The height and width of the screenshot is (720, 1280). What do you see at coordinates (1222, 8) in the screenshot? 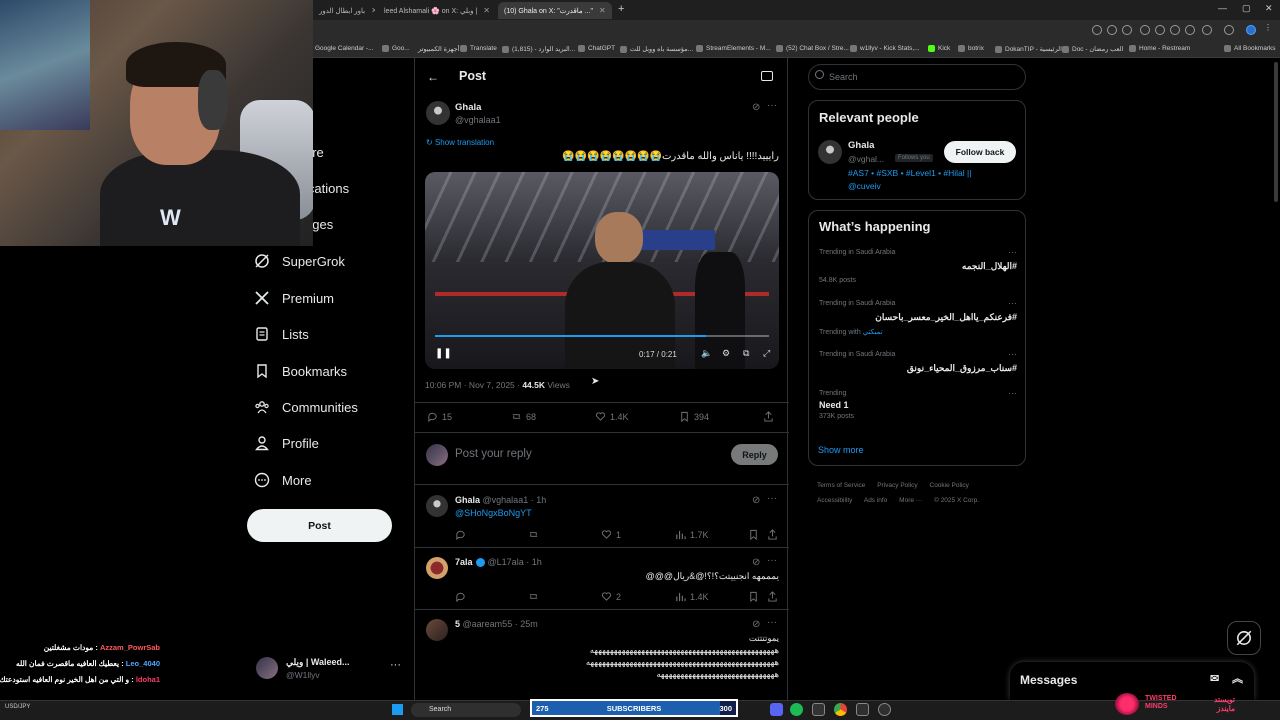
I see `minimize-icon: —` at bounding box center [1222, 8].